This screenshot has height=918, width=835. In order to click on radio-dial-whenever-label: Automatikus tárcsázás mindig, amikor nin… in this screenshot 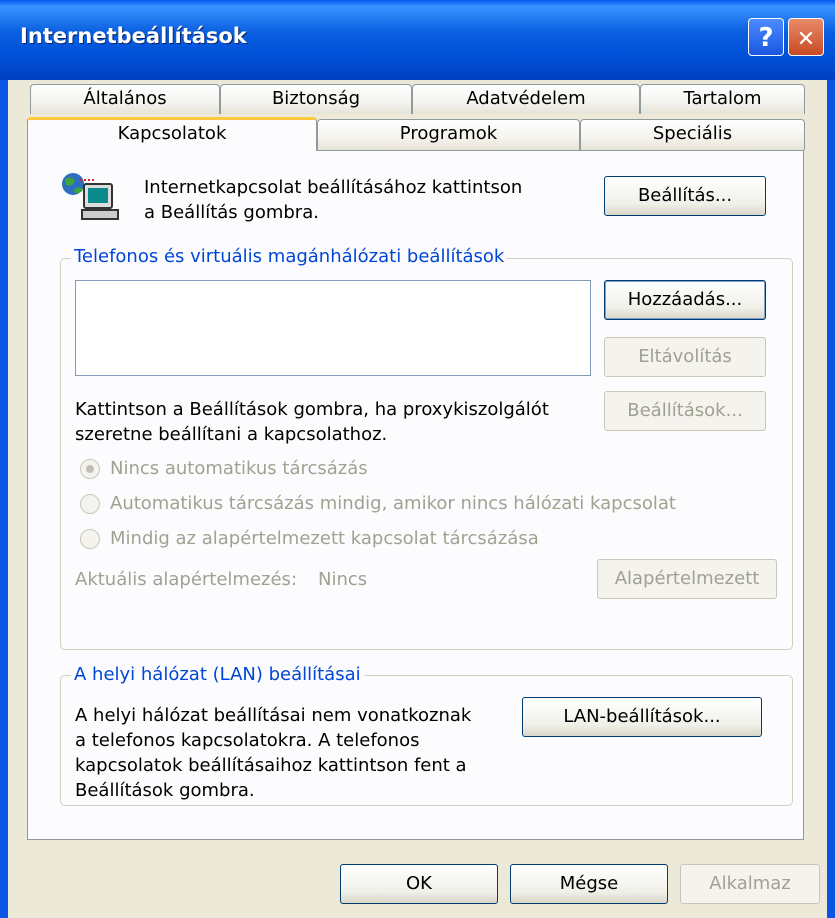, I will do `click(393, 503)`.